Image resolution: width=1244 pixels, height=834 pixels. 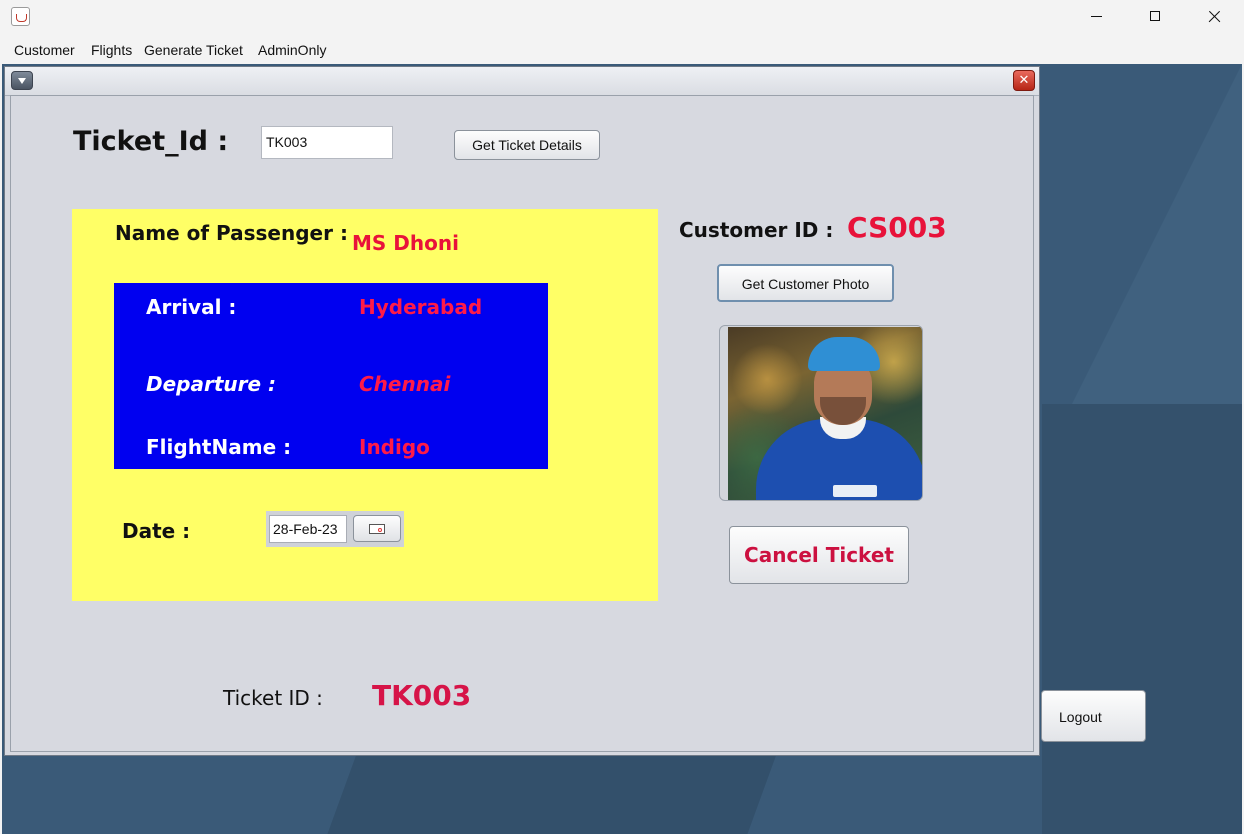 What do you see at coordinates (394, 447) in the screenshot?
I see `flight-name-value: Indigo` at bounding box center [394, 447].